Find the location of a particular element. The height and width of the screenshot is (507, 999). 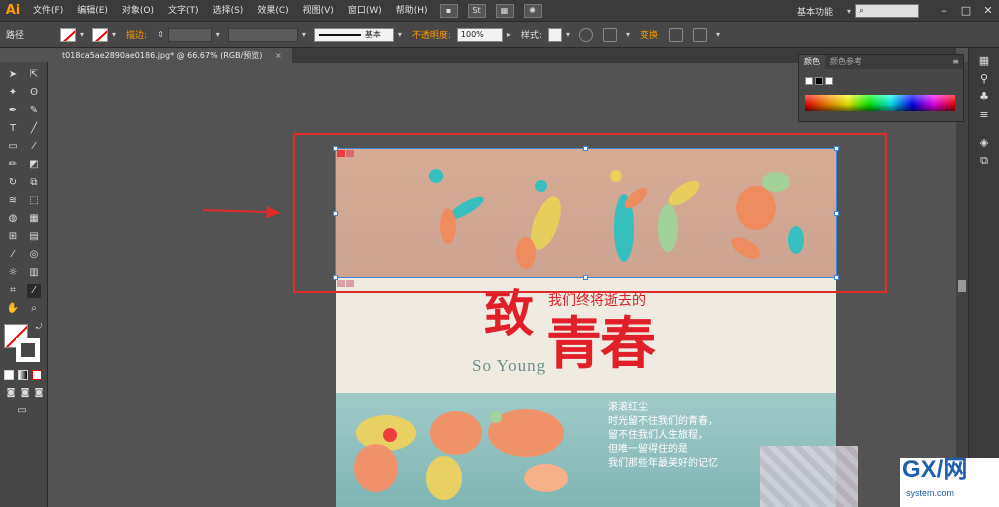

recolor-artwork-icon is located at coordinates (585, 34).